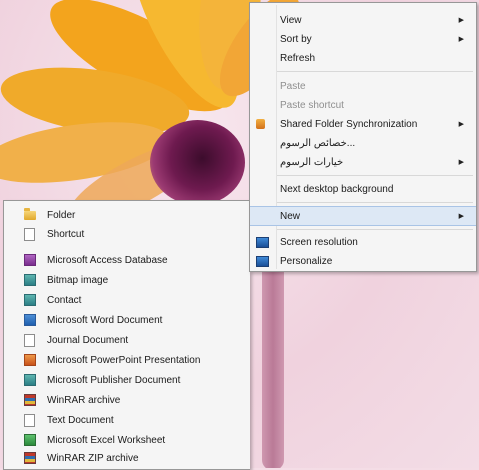 The image size is (479, 470). Describe the element at coordinates (30, 440) in the screenshot. I see `excel-worksheet-icon` at that location.